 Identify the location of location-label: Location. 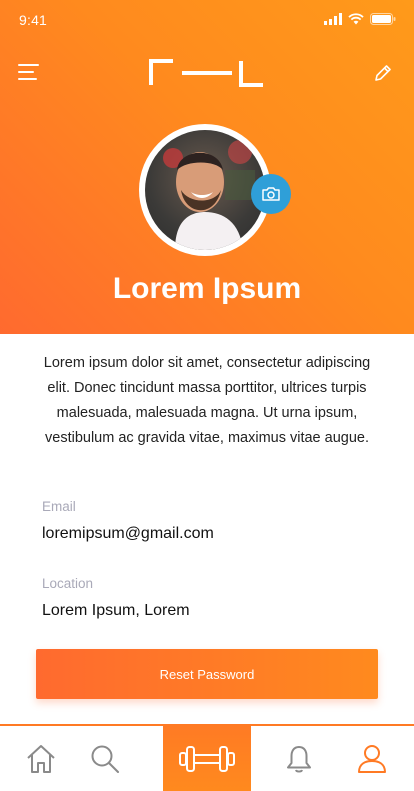
(68, 583).